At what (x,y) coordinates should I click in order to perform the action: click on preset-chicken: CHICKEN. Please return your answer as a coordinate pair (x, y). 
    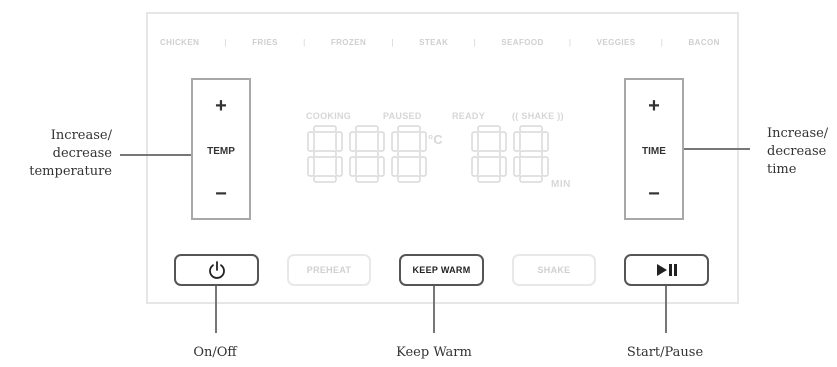
    Looking at the image, I should click on (179, 42).